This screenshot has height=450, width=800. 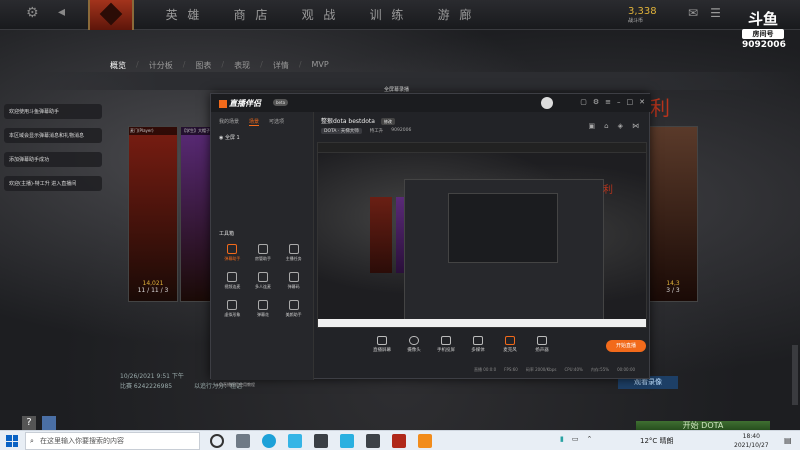 What do you see at coordinates (630, 102) in the screenshot?
I see `maximize-icon: □` at bounding box center [630, 102].